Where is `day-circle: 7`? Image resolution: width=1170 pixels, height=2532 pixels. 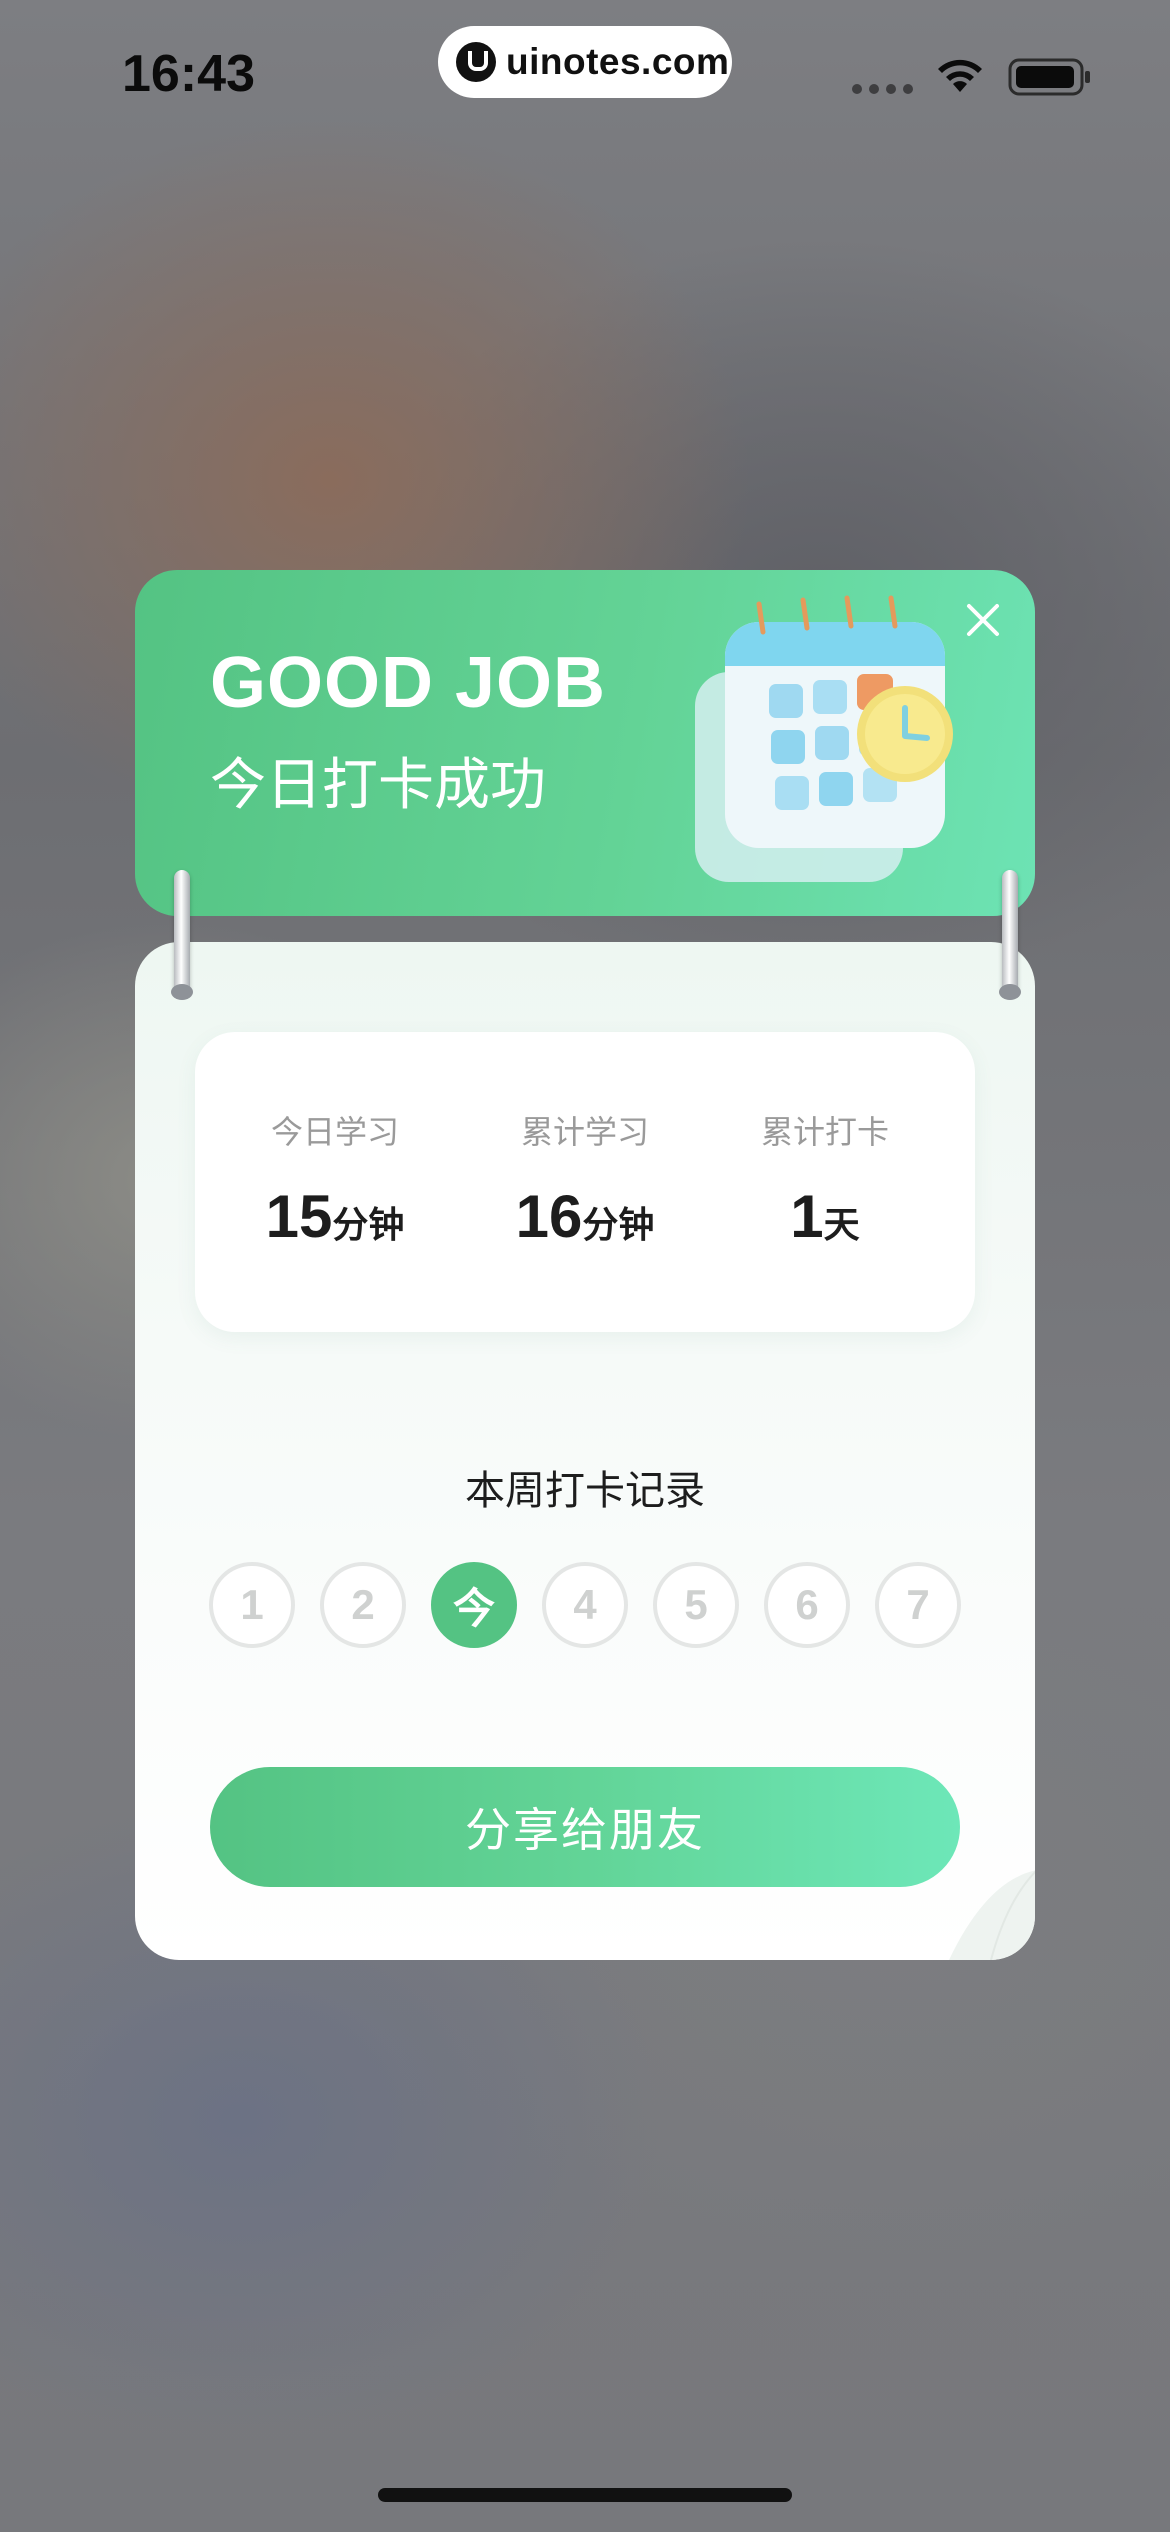
day-circle: 7 is located at coordinates (918, 1605).